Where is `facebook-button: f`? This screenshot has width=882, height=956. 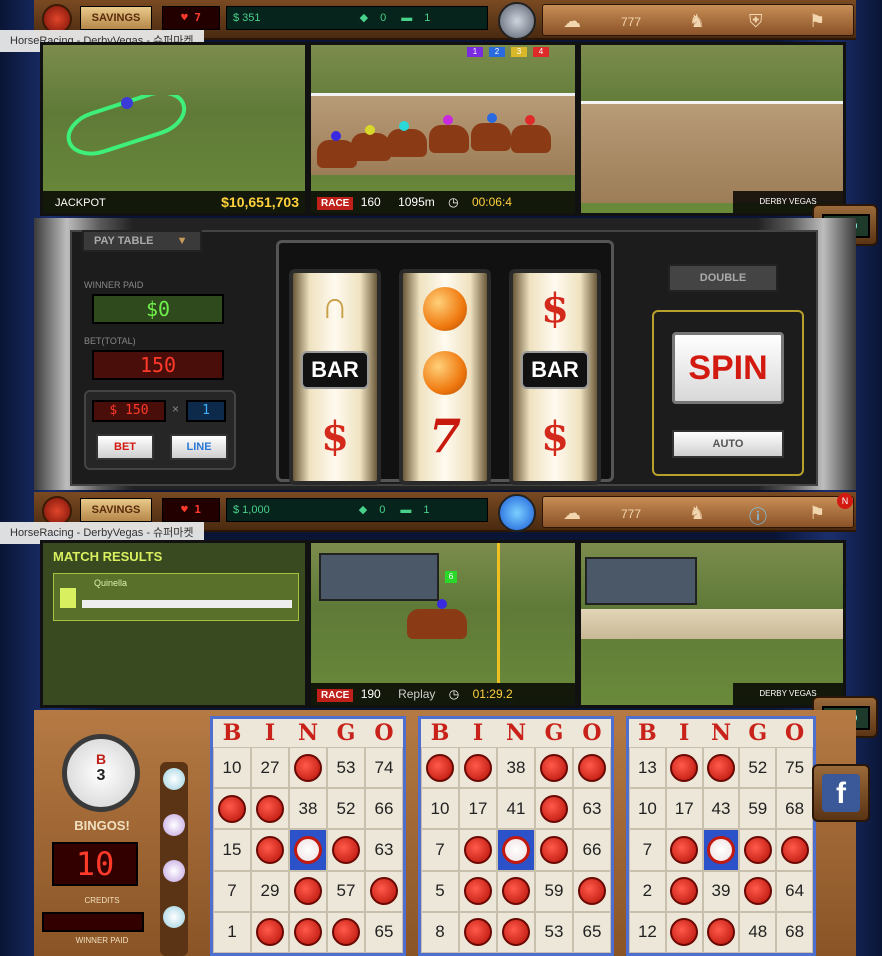 facebook-button: f is located at coordinates (841, 793).